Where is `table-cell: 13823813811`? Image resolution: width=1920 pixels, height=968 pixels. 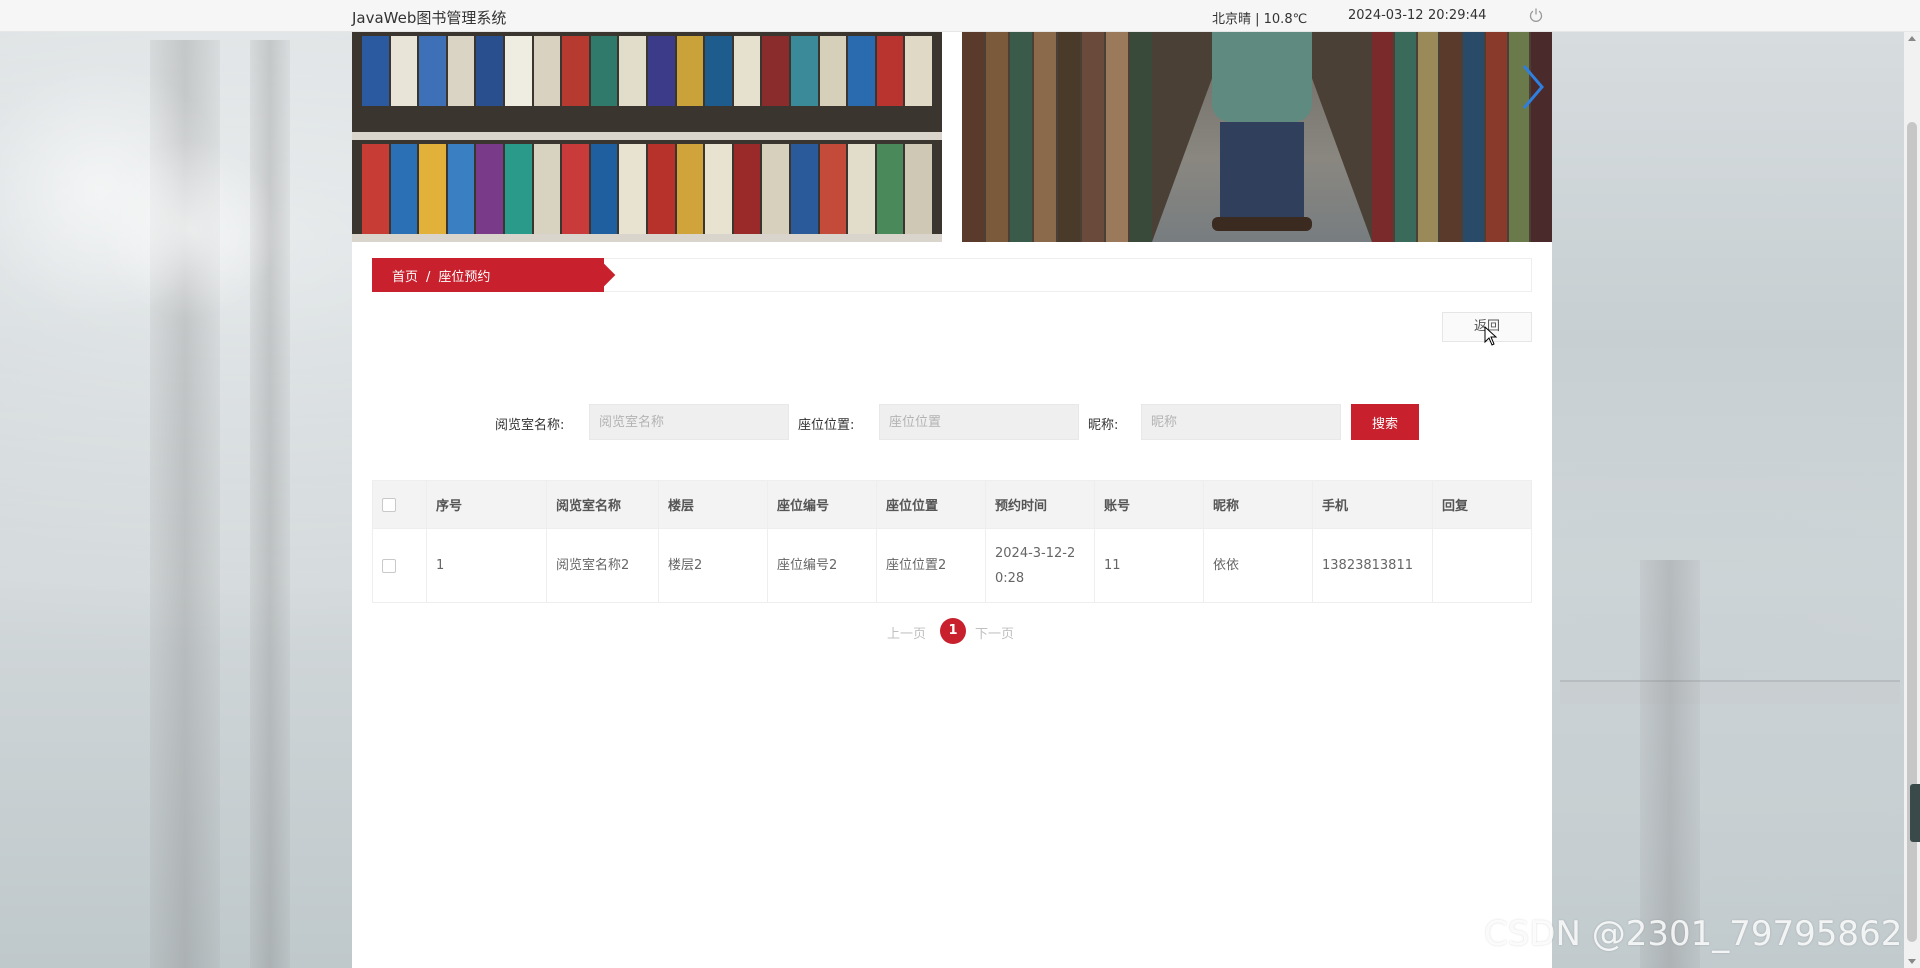
table-cell: 13823813811 is located at coordinates (1372, 565).